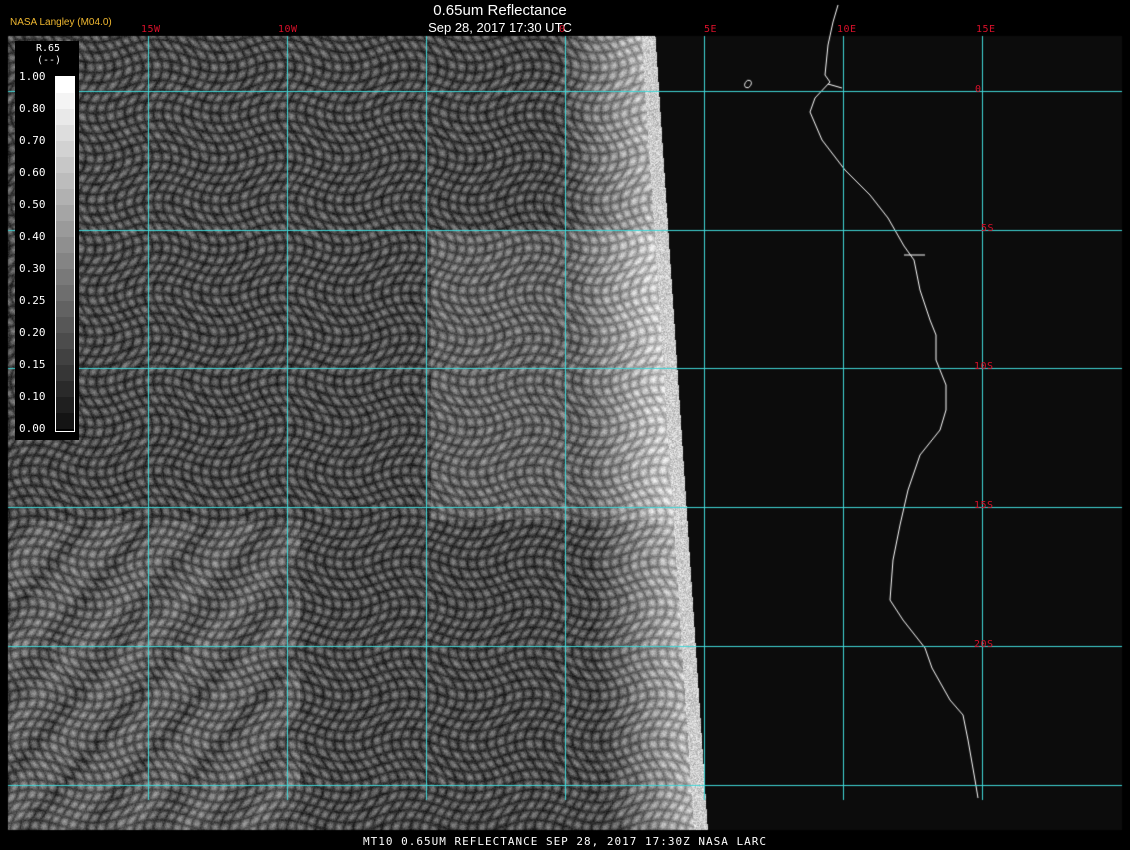 The height and width of the screenshot is (850, 1130). I want to click on colorbar-outline, so click(65, 254).